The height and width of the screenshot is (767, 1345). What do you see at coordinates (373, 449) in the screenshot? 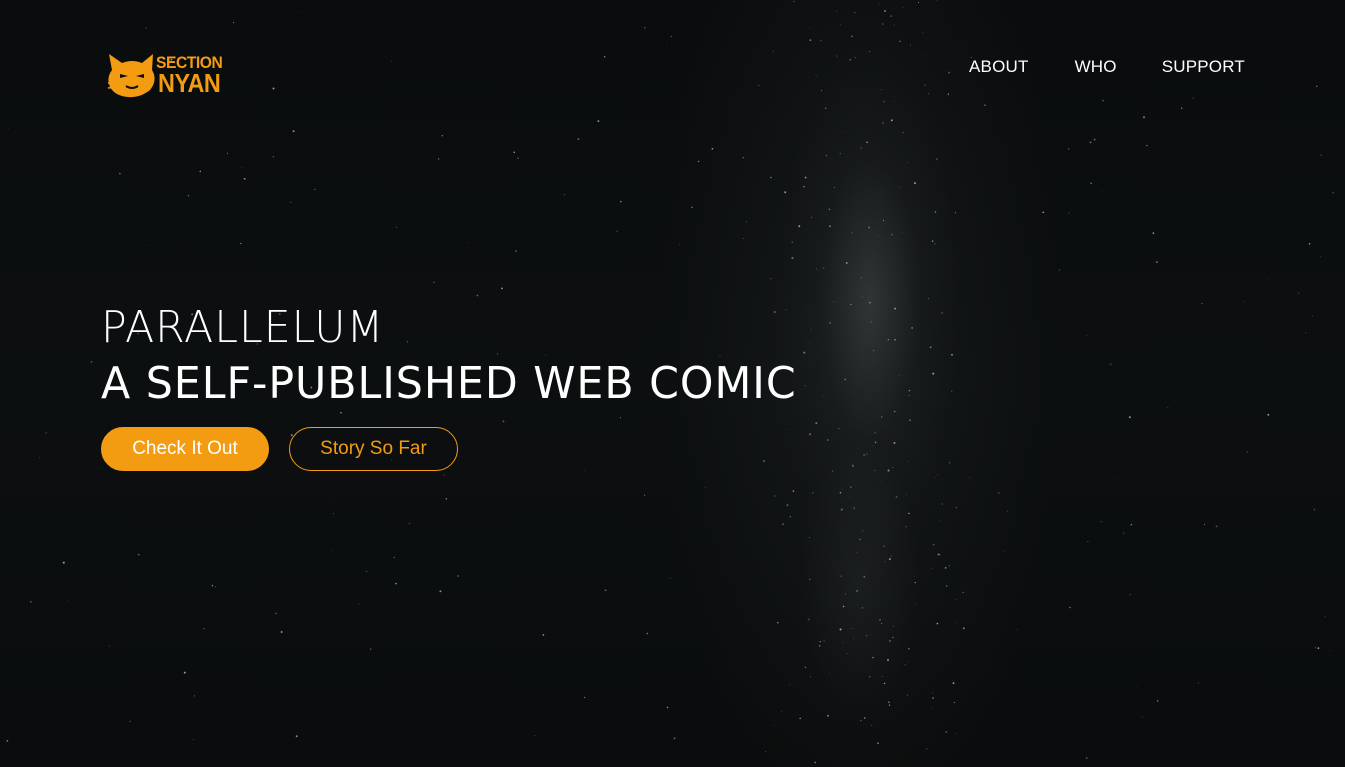
I see `story-so-far-button: Story So Far` at bounding box center [373, 449].